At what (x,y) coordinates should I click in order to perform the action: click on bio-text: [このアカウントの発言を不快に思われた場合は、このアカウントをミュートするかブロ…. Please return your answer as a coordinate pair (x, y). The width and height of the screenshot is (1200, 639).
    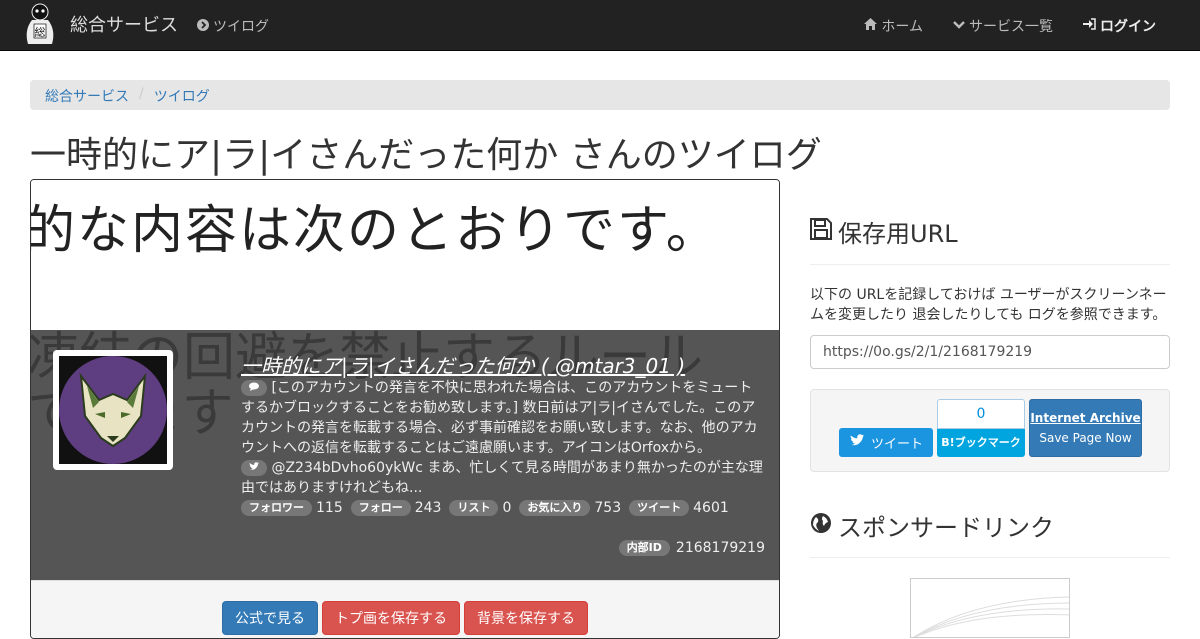
    Looking at the image, I should click on (499, 418).